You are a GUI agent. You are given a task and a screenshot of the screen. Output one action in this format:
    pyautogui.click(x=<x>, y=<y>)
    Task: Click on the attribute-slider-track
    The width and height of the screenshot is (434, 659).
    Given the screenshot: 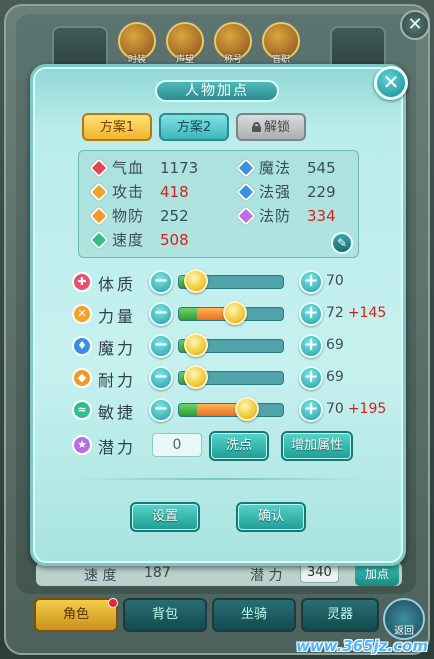 What is the action you would take?
    pyautogui.click(x=231, y=410)
    